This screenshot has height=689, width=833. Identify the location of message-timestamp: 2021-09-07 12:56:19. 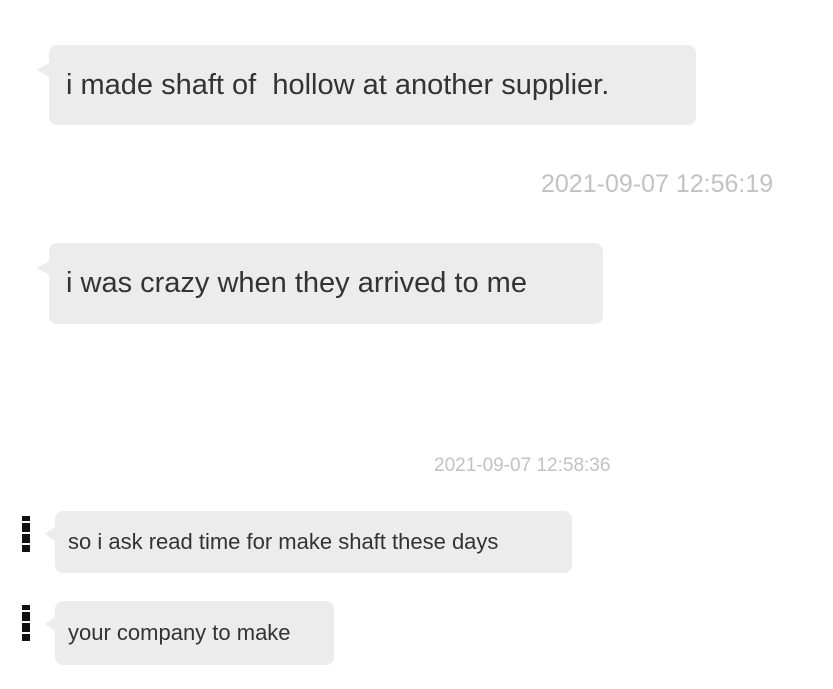
(657, 184).